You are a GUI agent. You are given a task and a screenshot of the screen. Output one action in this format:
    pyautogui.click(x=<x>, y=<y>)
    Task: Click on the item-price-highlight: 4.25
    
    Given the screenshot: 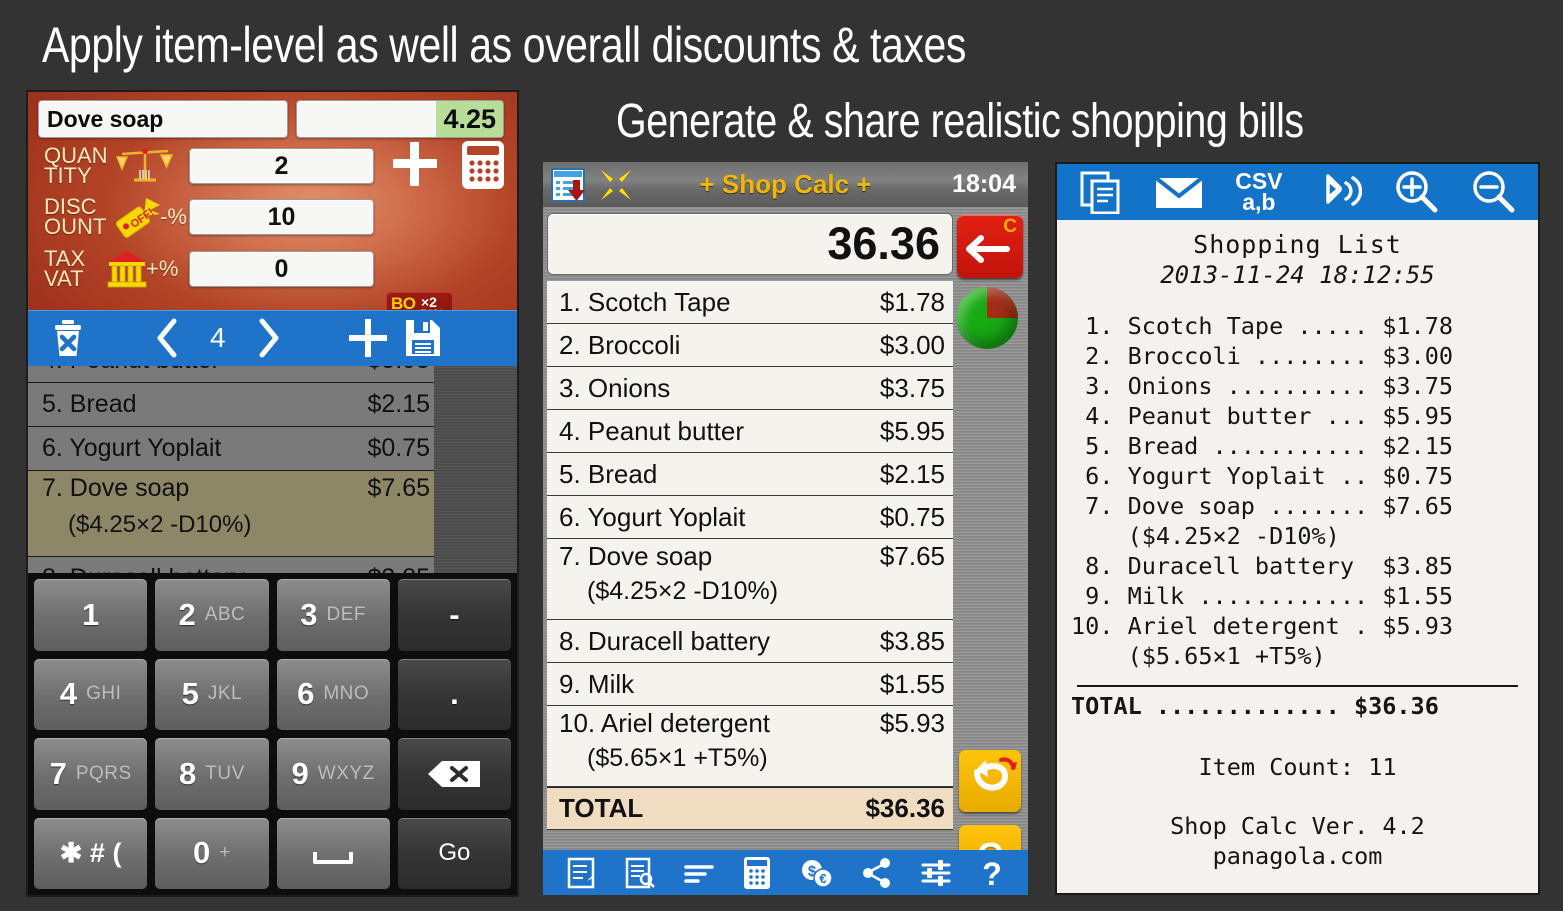 What is the action you would take?
    pyautogui.click(x=469, y=119)
    